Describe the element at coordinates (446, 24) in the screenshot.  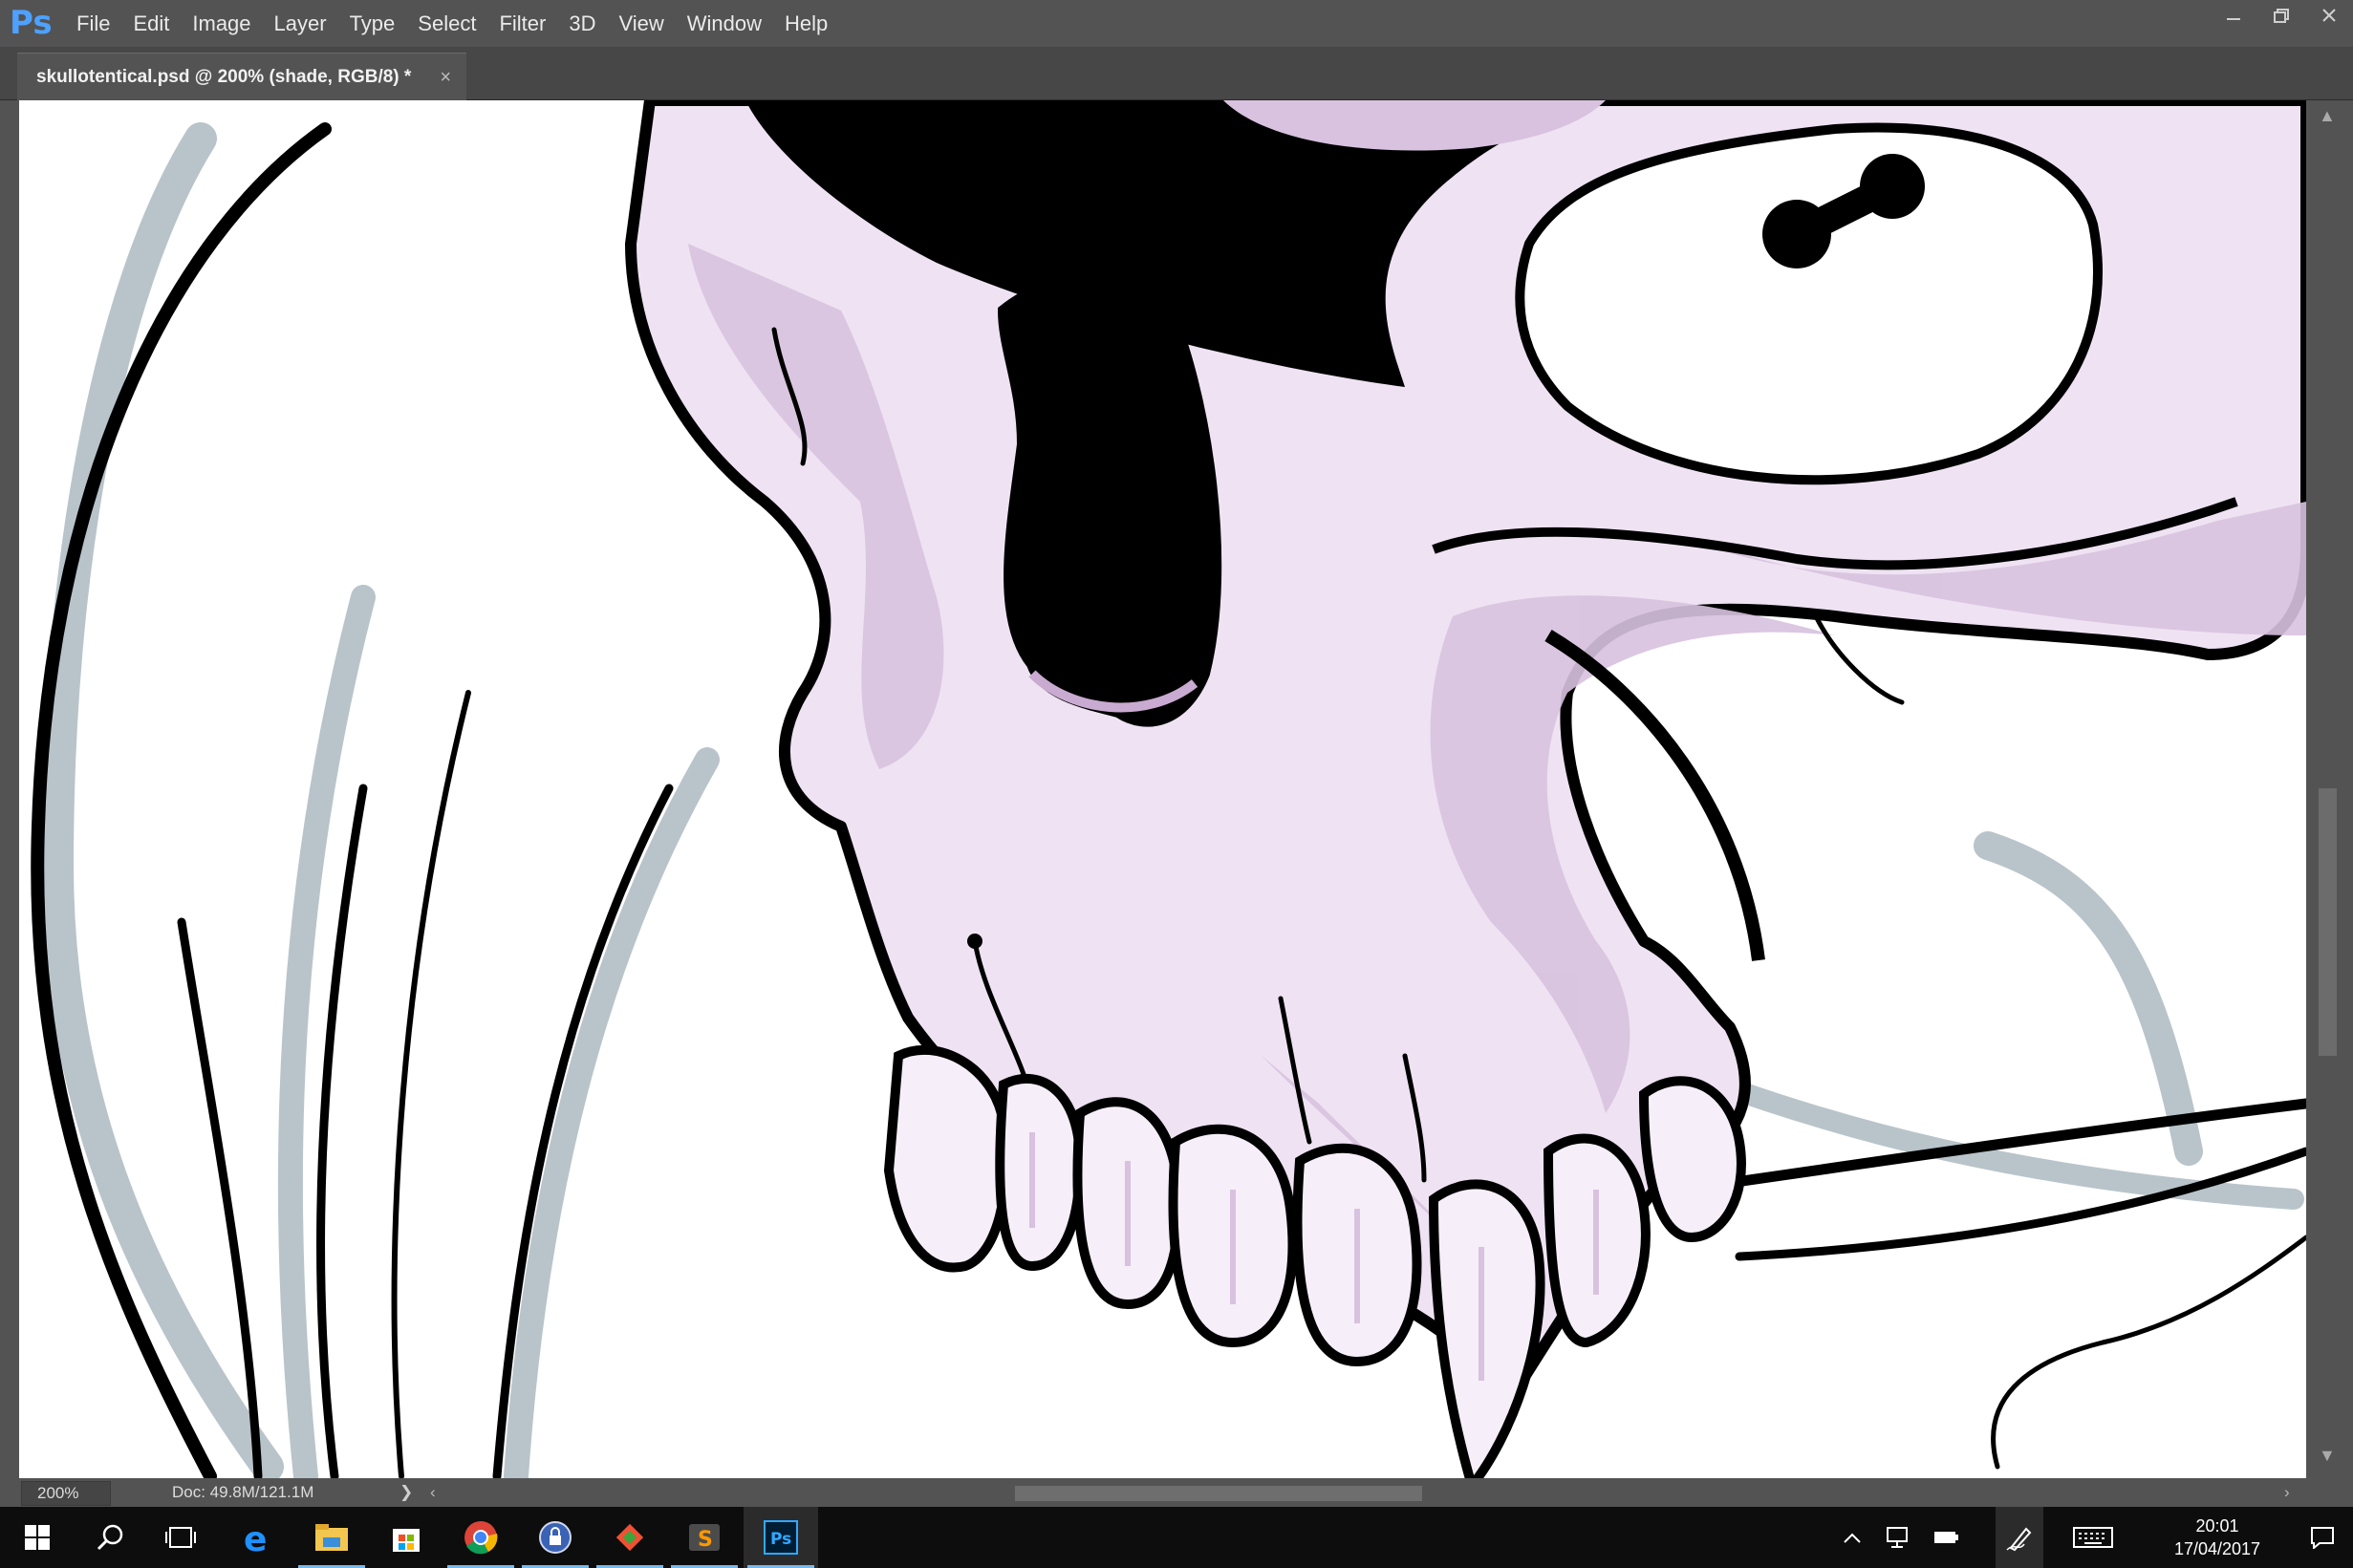
I see `menu-select: Select` at that location.